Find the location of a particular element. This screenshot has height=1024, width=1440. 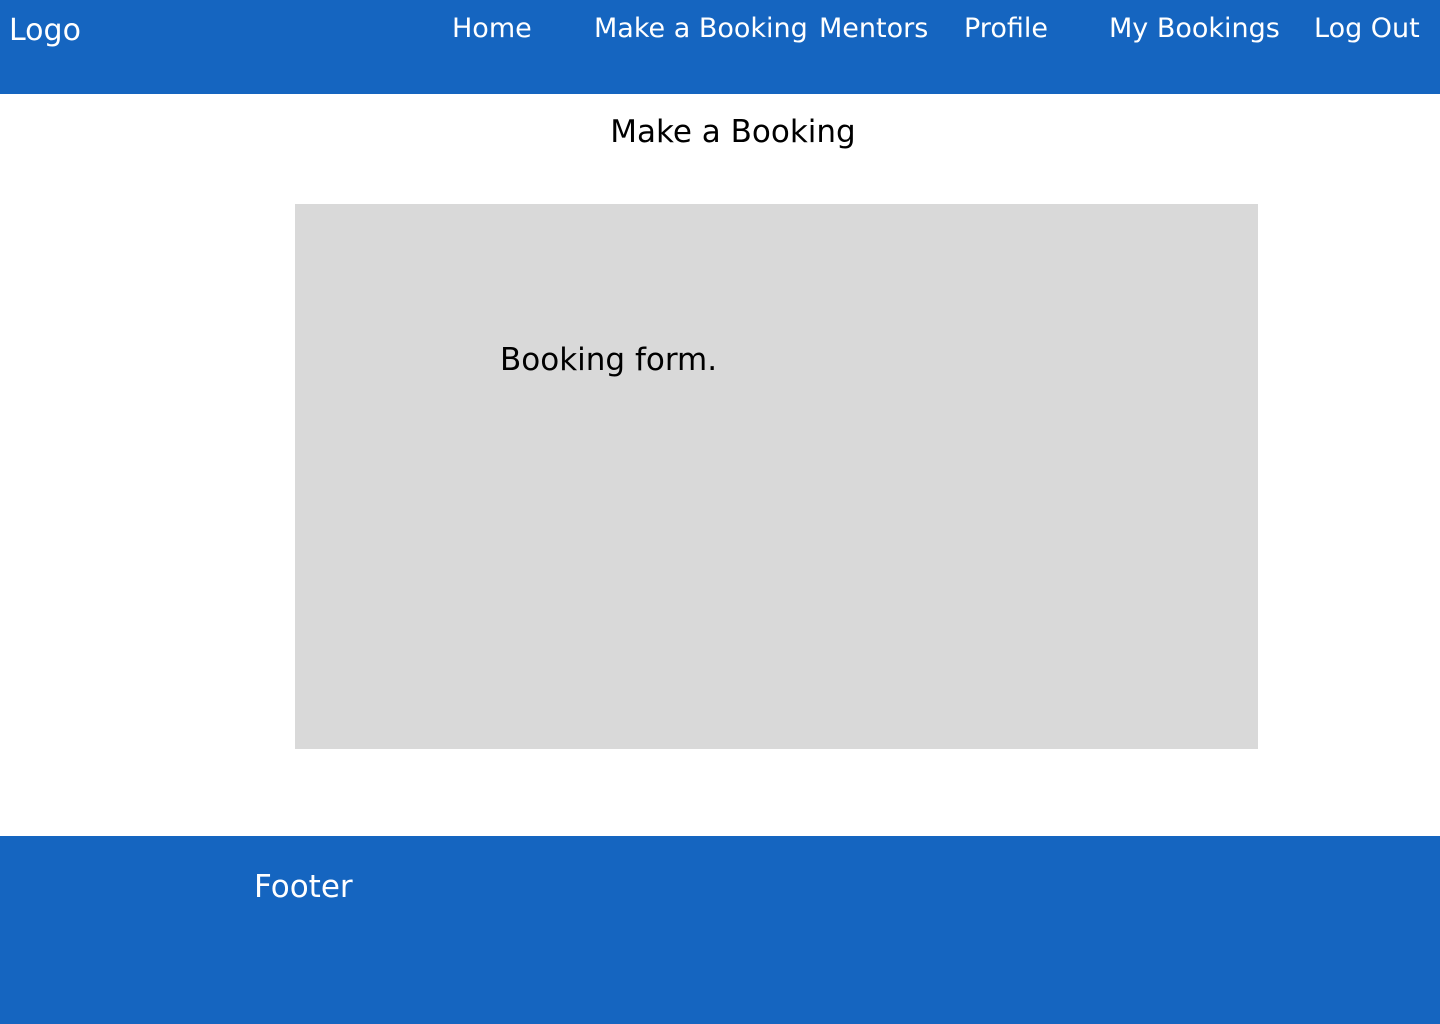

footer-label: Footer is located at coordinates (303, 887).